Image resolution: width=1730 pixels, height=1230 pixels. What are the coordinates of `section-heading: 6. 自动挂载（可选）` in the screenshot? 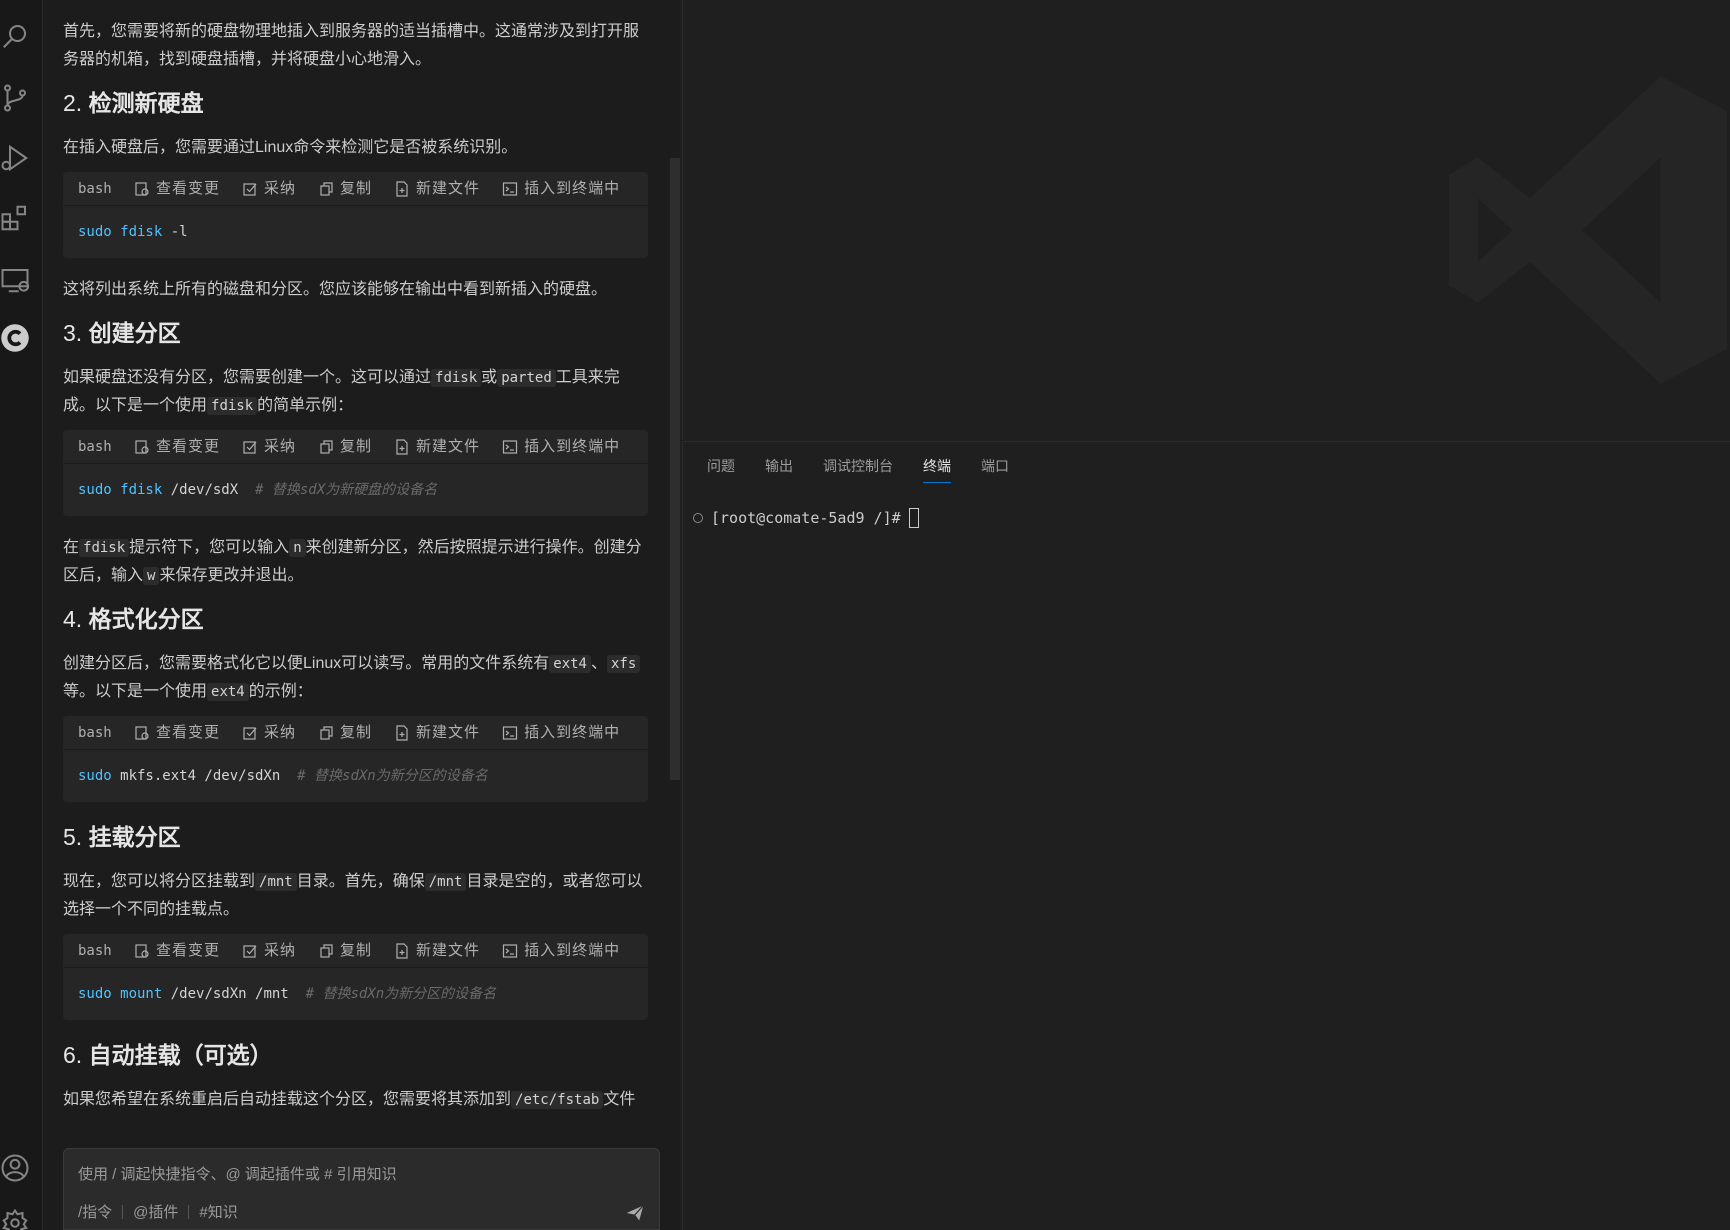 It's located at (168, 1055).